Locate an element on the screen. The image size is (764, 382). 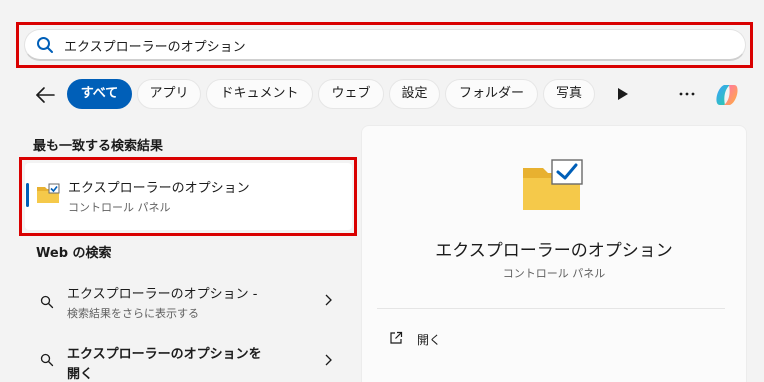
folder-options-icon is located at coordinates (48, 193).